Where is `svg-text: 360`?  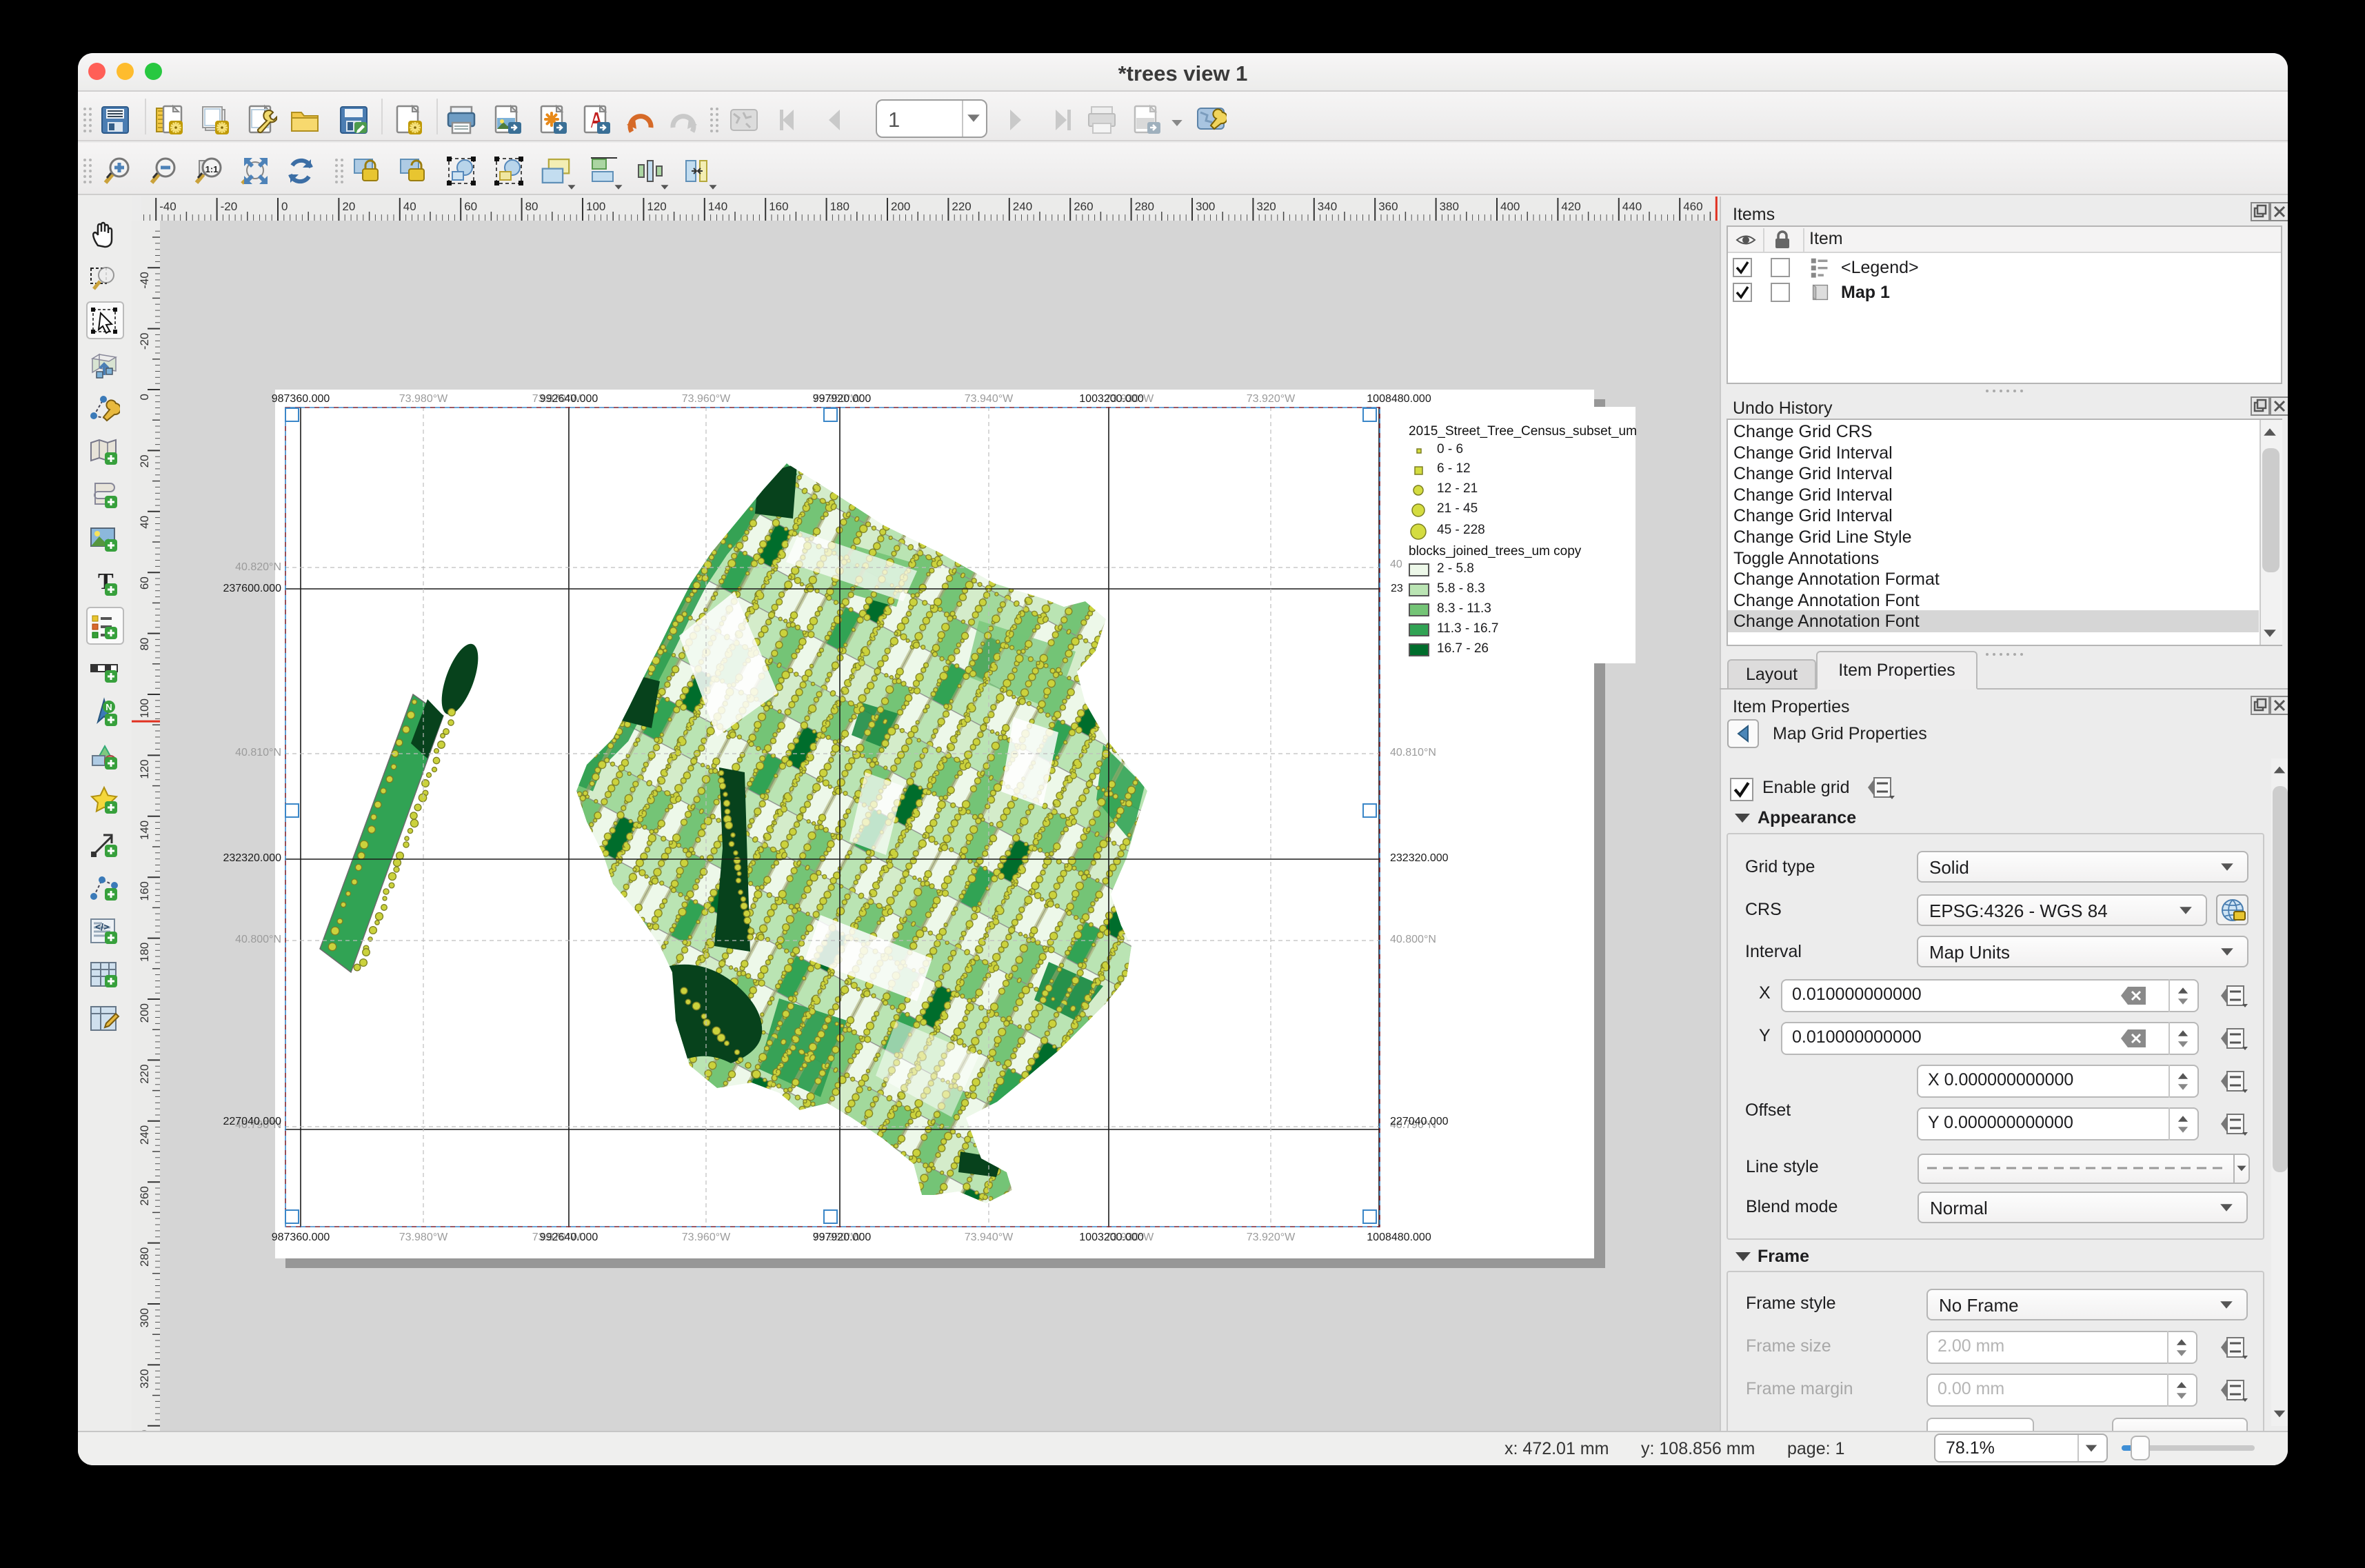 svg-text: 360 is located at coordinates (1388, 206).